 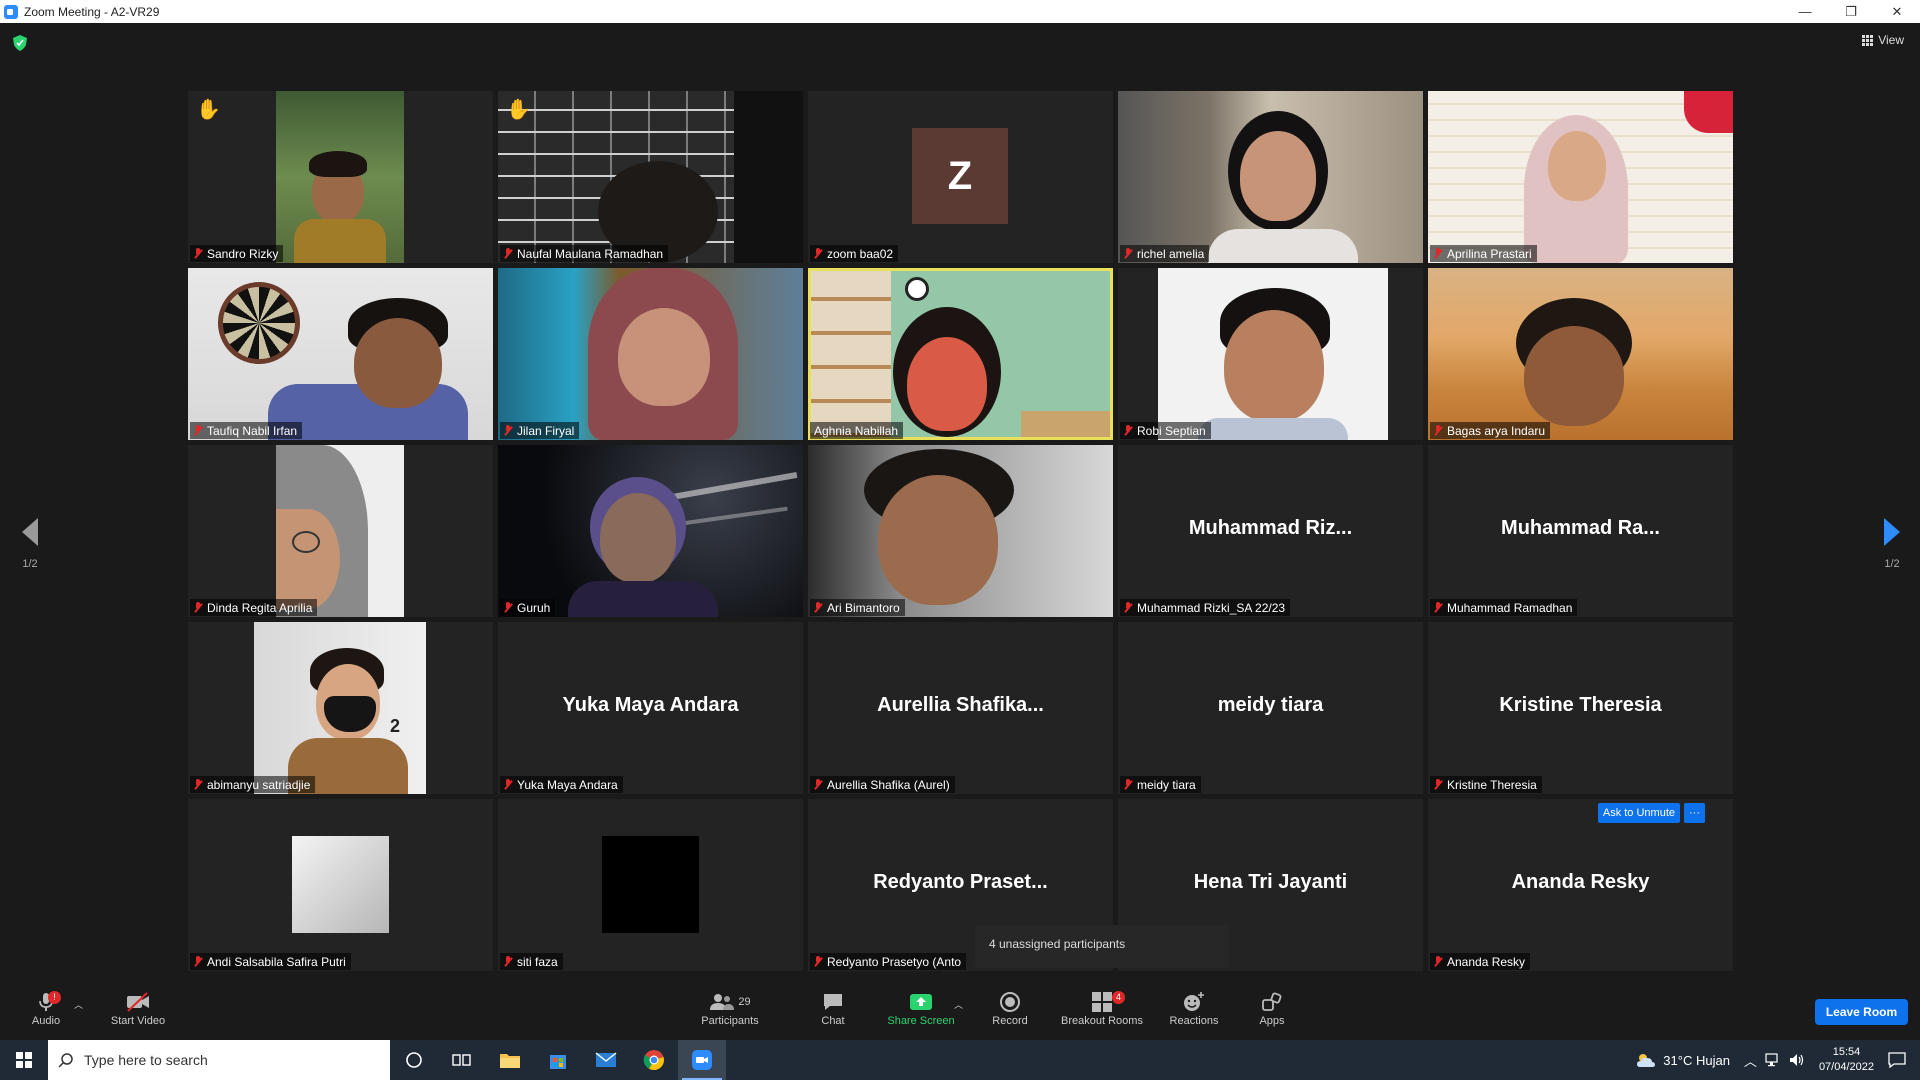 I want to click on start-button, so click(x=24, y=1060).